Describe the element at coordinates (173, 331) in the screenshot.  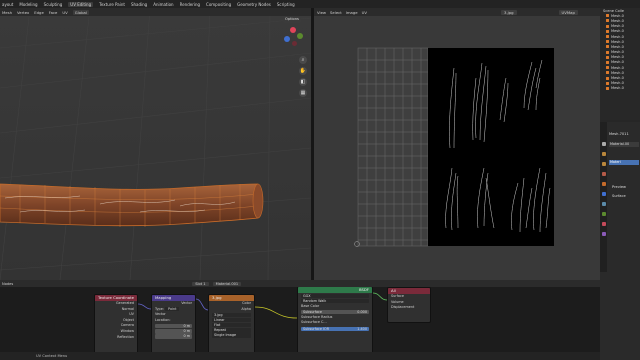
I see `location-y-field: 0 m` at that location.